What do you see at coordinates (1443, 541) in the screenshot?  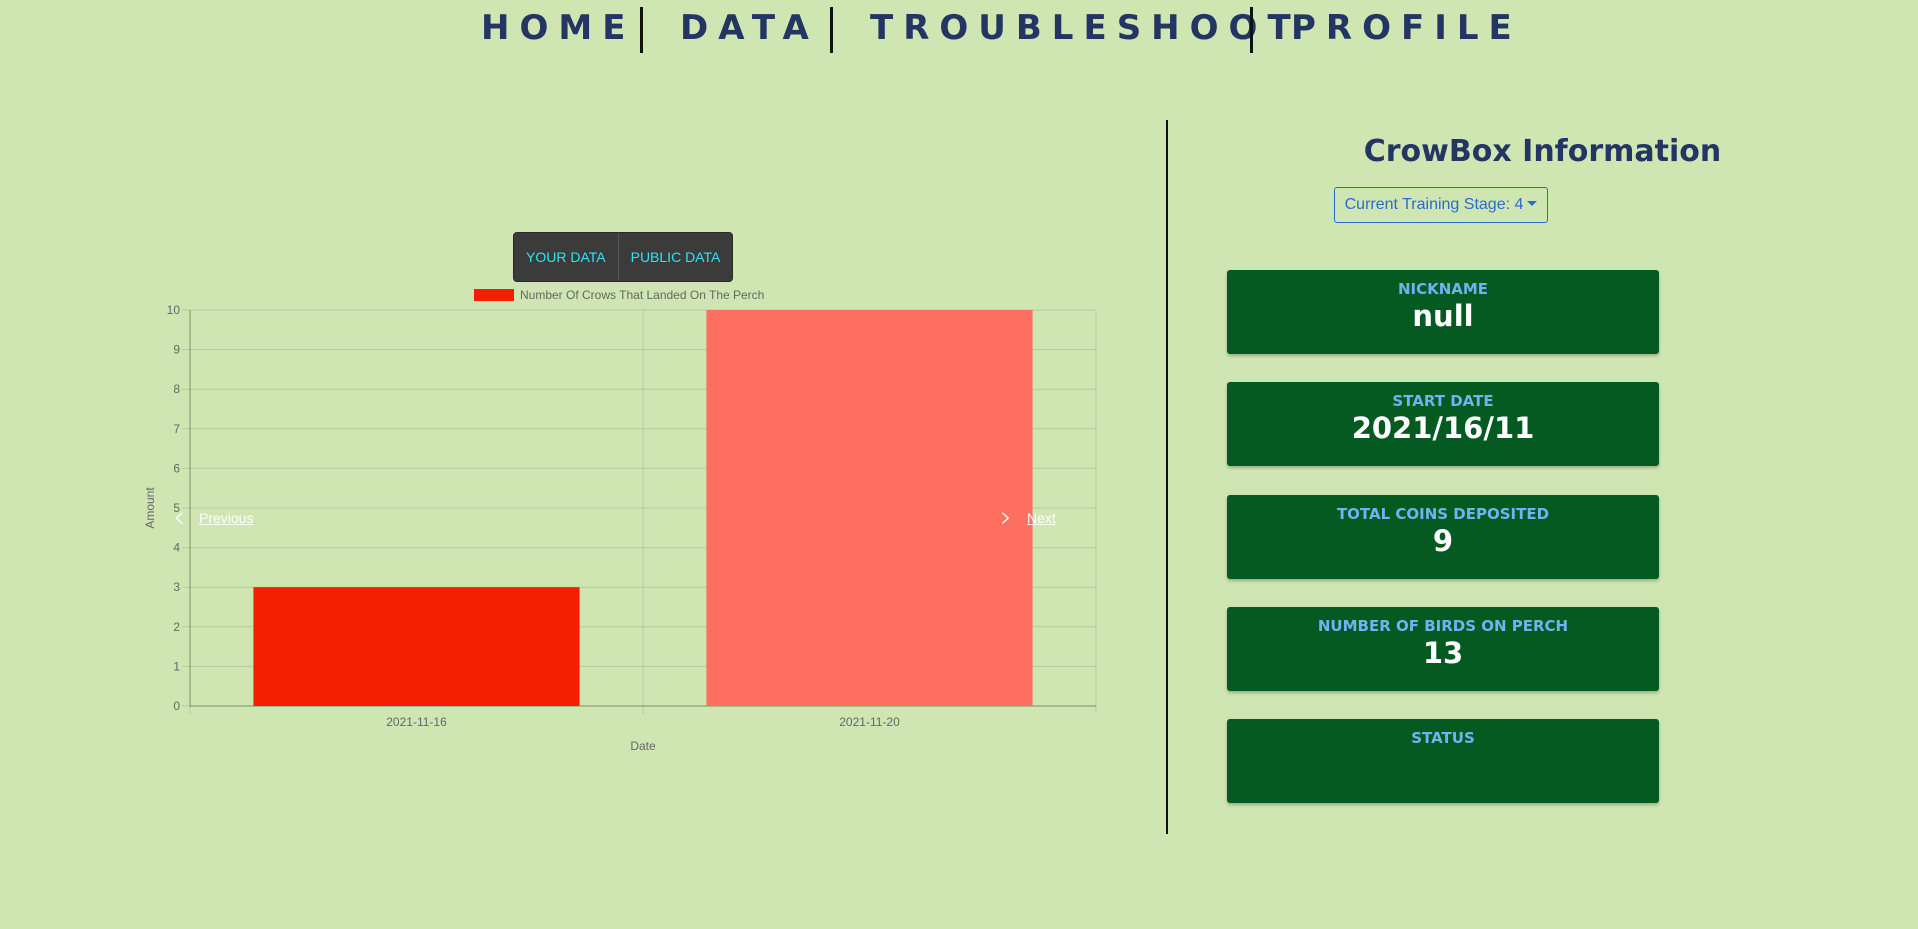 I see `total-coins-value: 9` at bounding box center [1443, 541].